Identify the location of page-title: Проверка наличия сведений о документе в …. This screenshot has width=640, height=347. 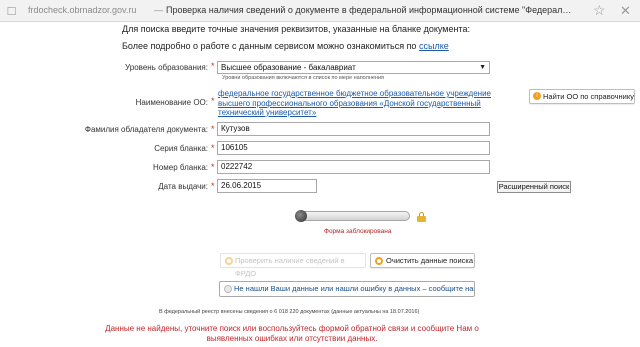
(371, 10).